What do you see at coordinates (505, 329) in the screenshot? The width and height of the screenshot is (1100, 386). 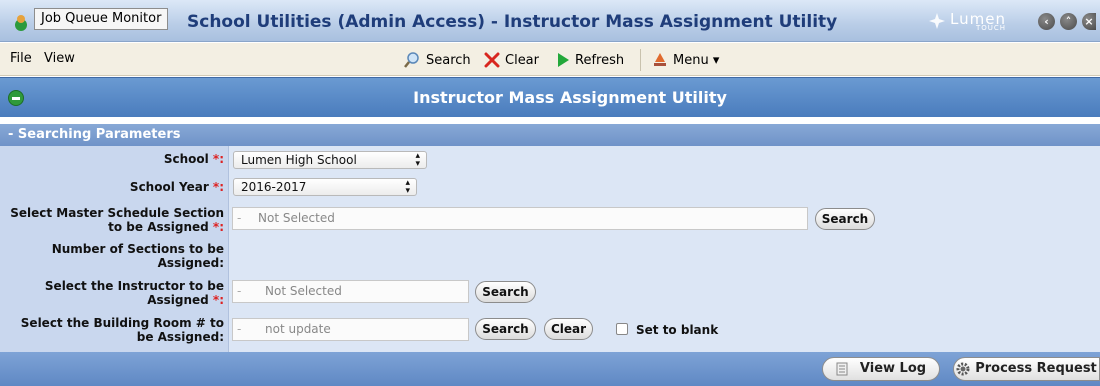 I see `room-search-button: Search` at bounding box center [505, 329].